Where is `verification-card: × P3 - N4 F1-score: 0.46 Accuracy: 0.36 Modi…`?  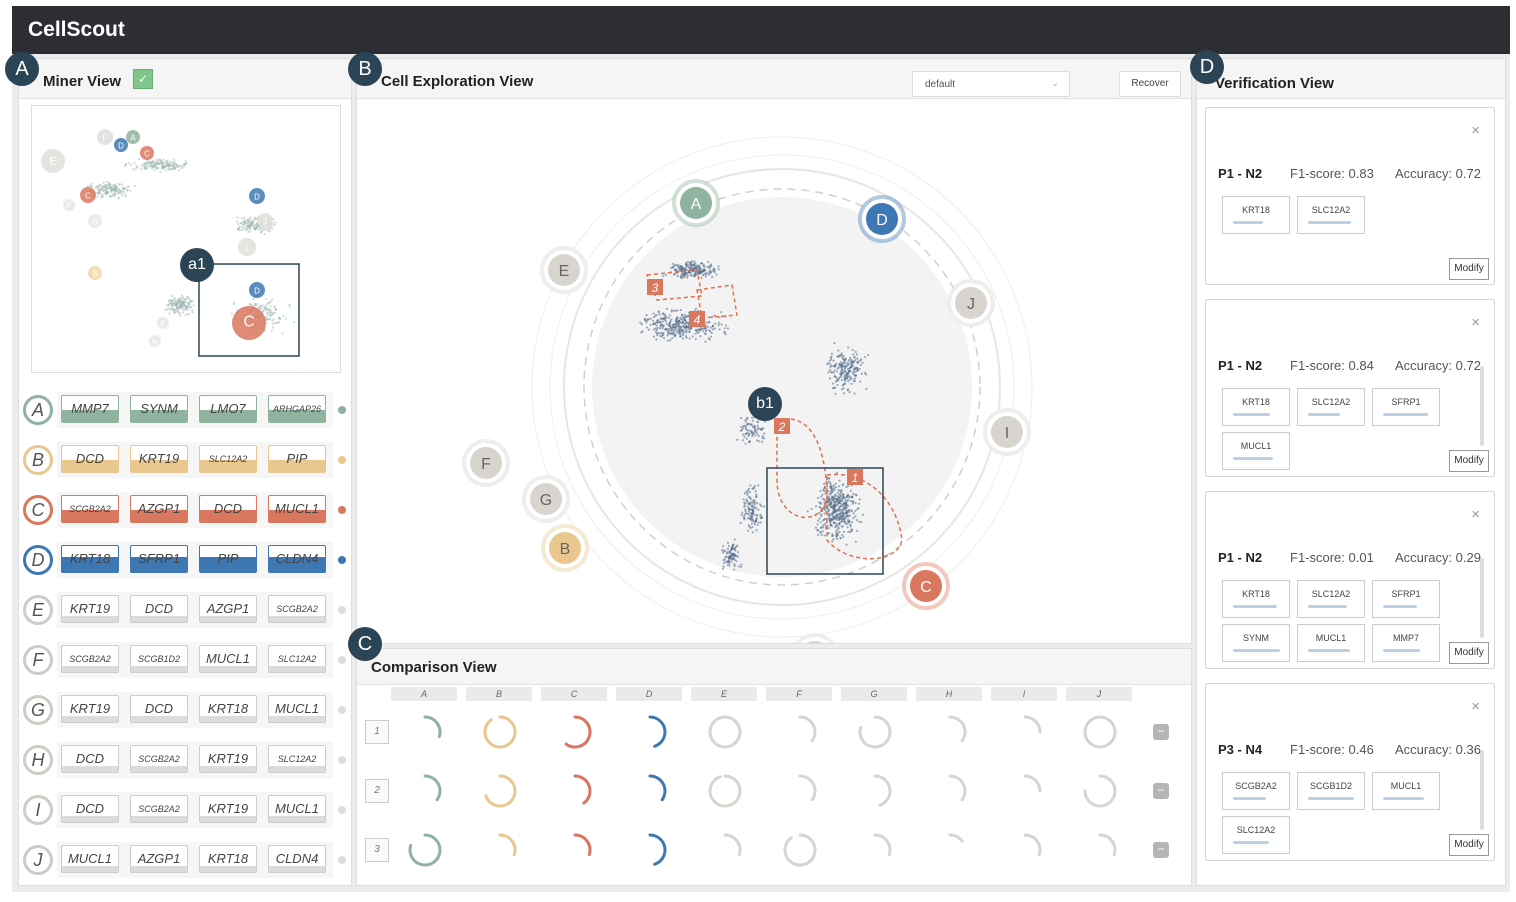
verification-card: × P3 - N4 F1-score: 0.46 Accuracy: 0.36 Modi… is located at coordinates (1350, 772).